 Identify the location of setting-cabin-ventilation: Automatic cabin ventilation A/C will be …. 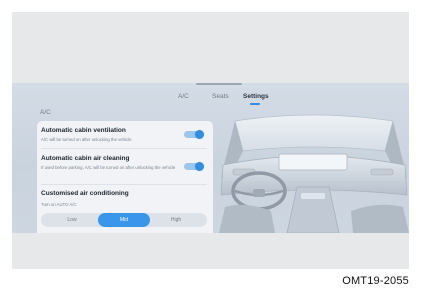
(125, 134).